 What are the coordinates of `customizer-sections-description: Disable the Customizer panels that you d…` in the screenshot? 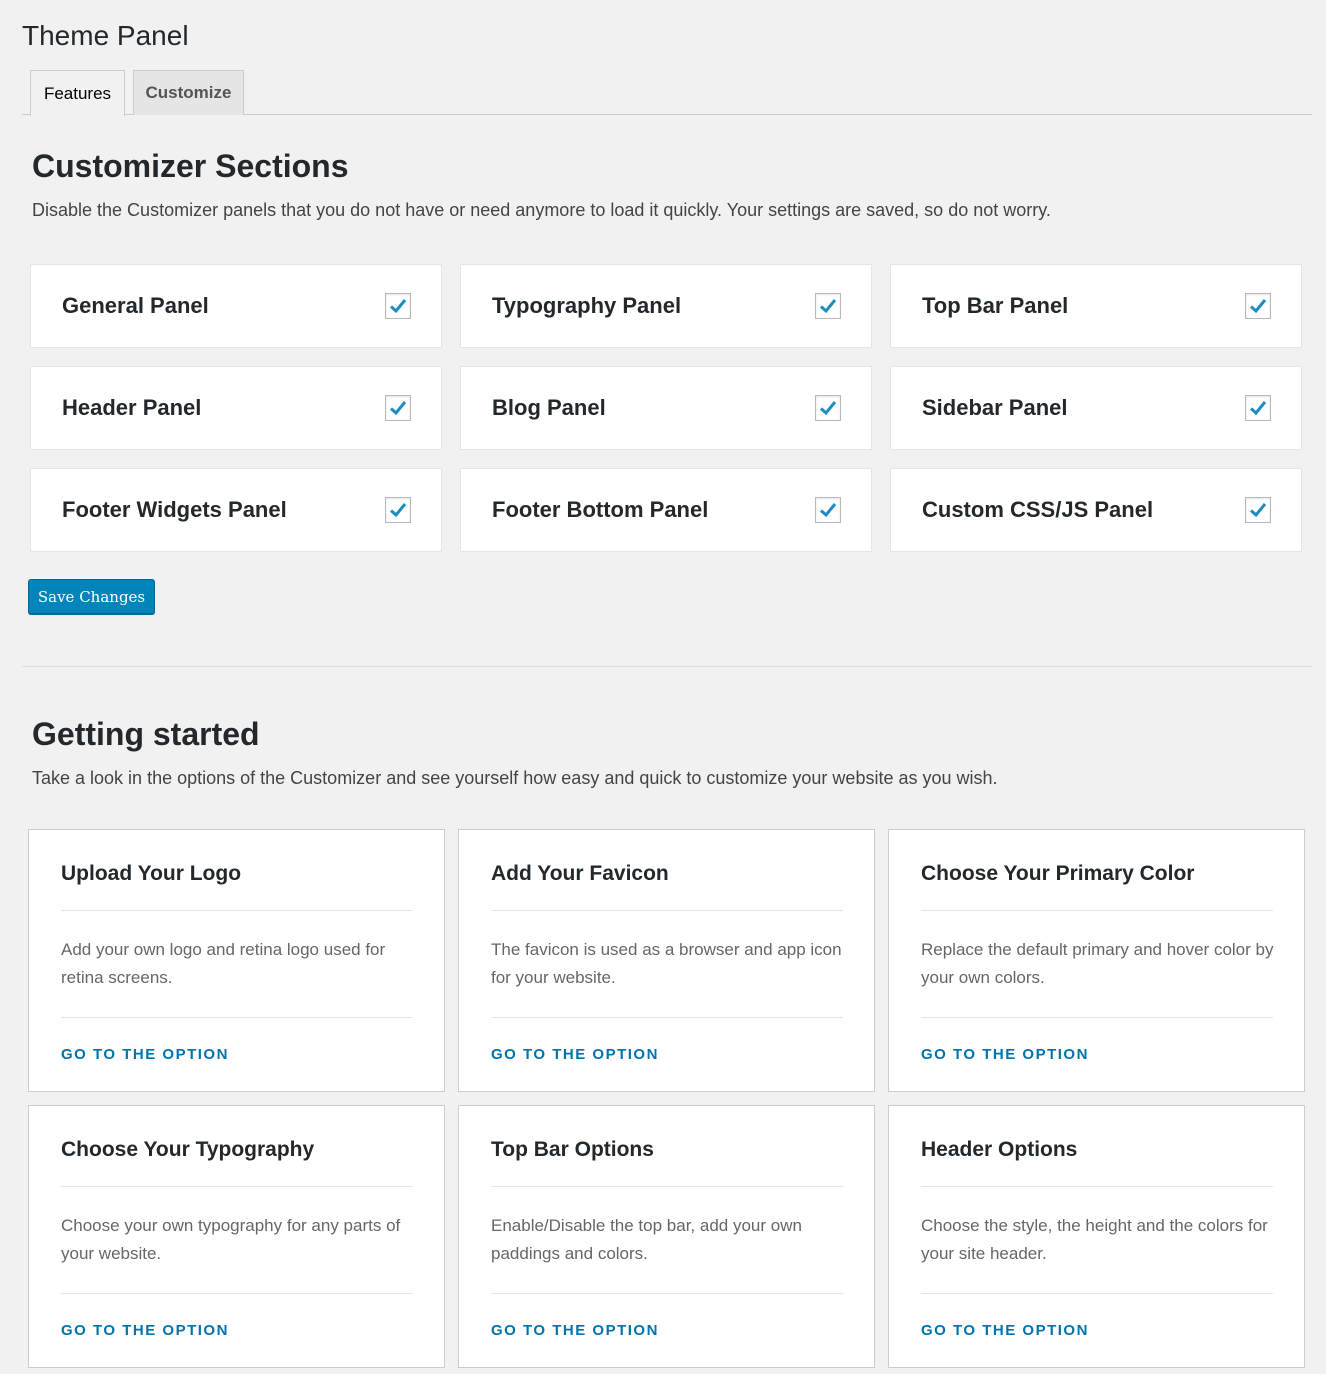 It's located at (541, 210).